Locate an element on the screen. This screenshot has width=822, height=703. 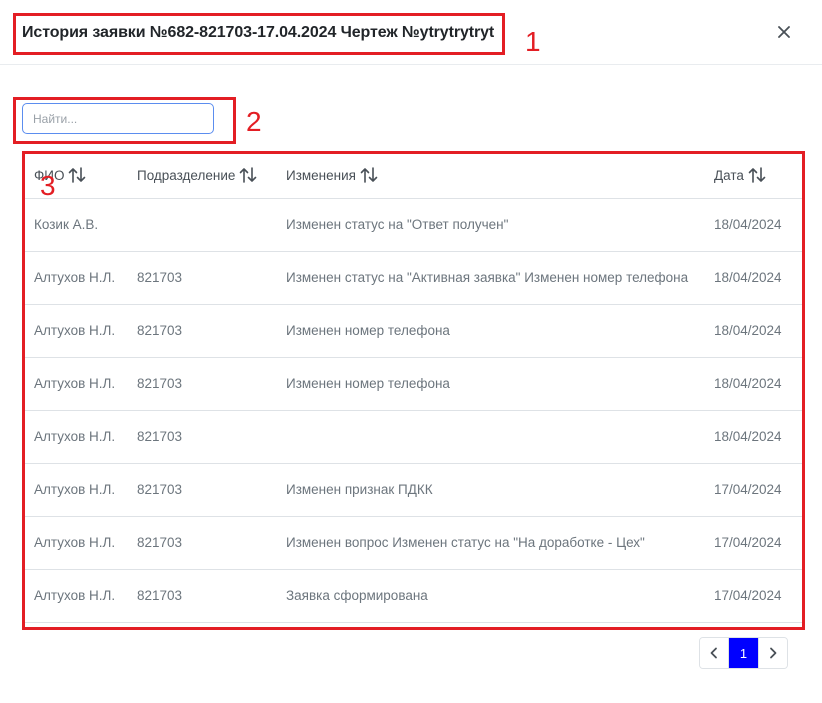
next-page-button is located at coordinates (772, 653).